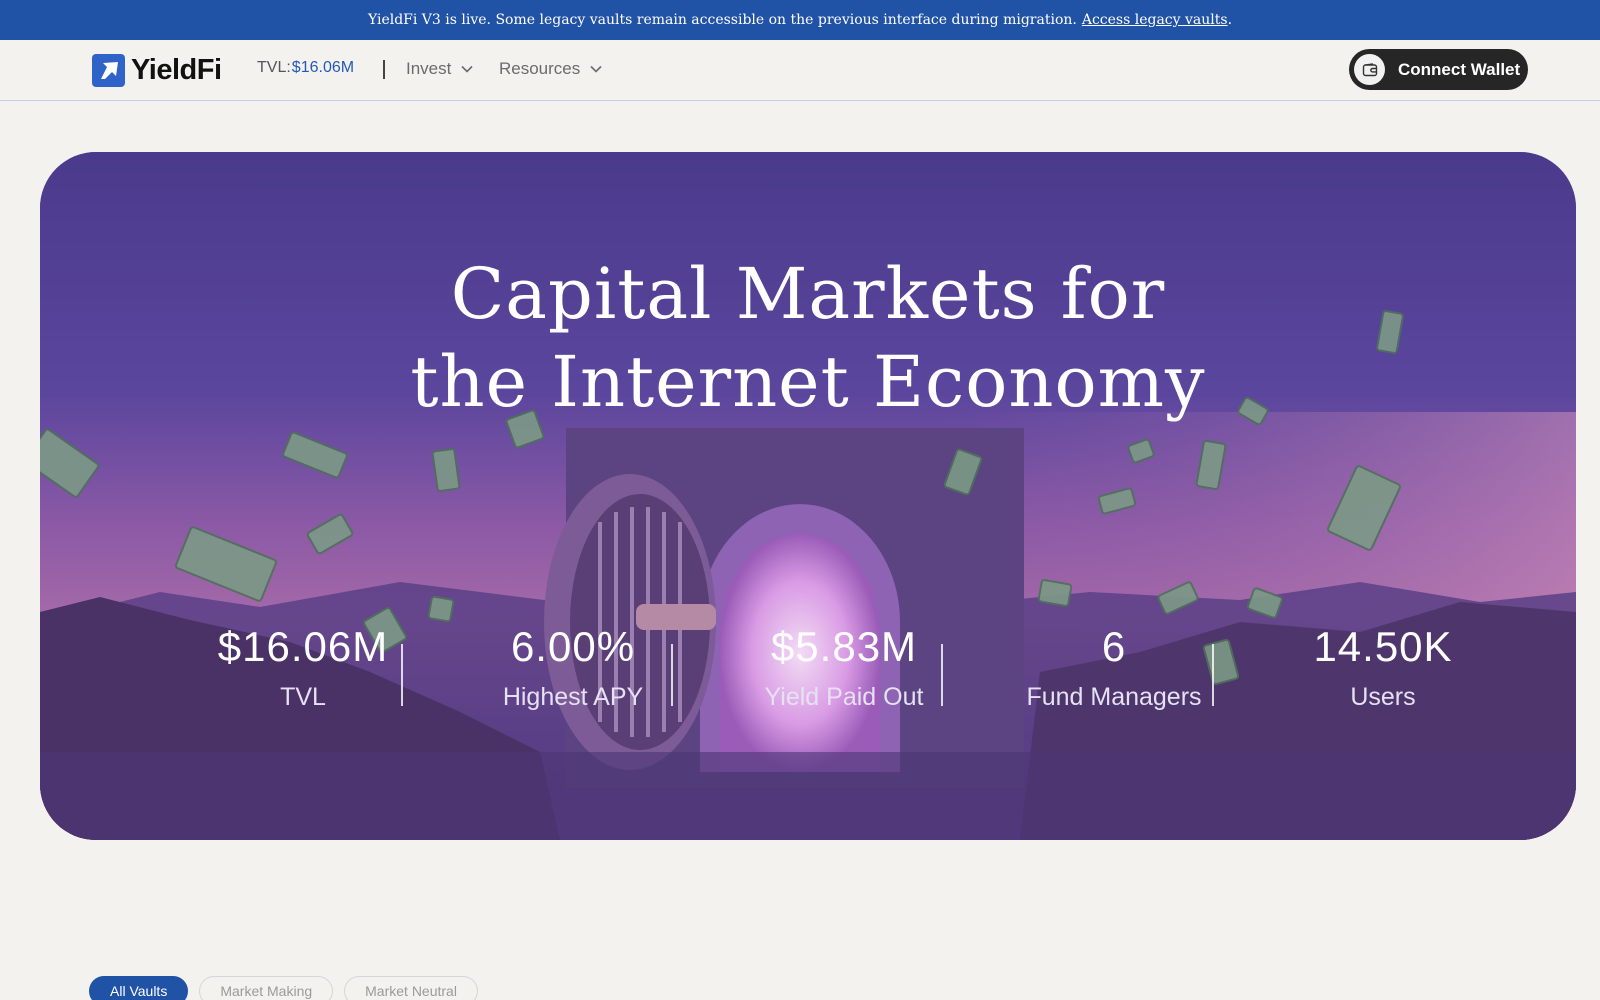 This screenshot has width=1600, height=1000. What do you see at coordinates (429, 68) in the screenshot?
I see `nav-invest-label: Invest` at bounding box center [429, 68].